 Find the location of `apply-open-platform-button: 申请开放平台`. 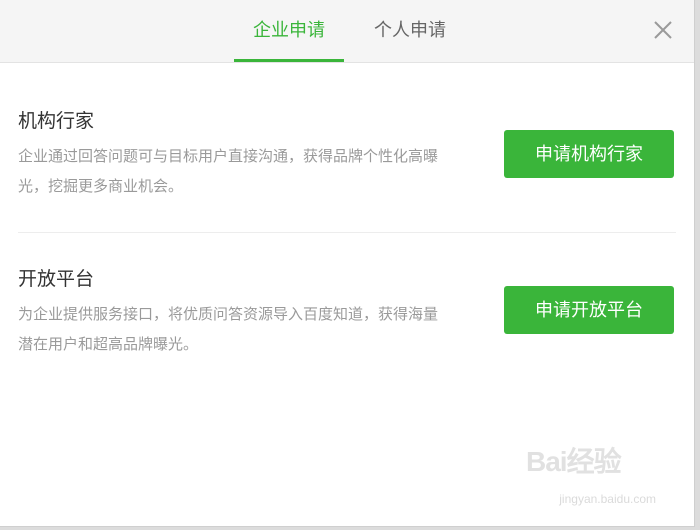

apply-open-platform-button: 申请开放平台 is located at coordinates (589, 310).